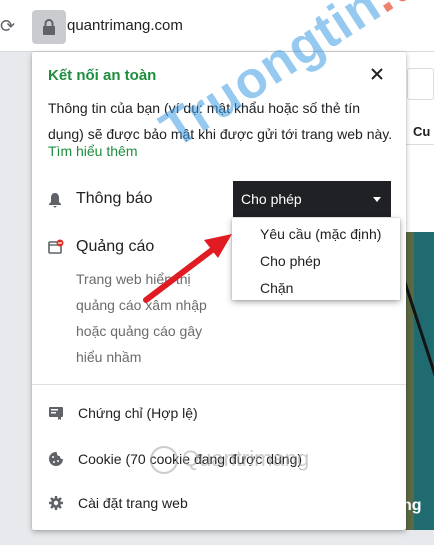  I want to click on notifications-select: Cho phép, so click(312, 199).